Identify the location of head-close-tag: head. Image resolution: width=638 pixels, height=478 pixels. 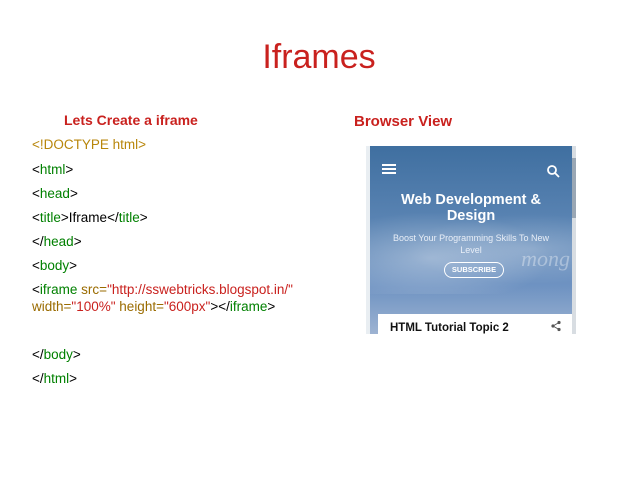
(58, 241).